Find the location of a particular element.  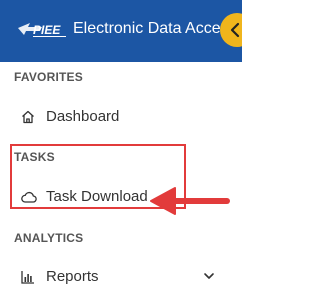

sidebar-item-reports: Reports is located at coordinates (121, 277).